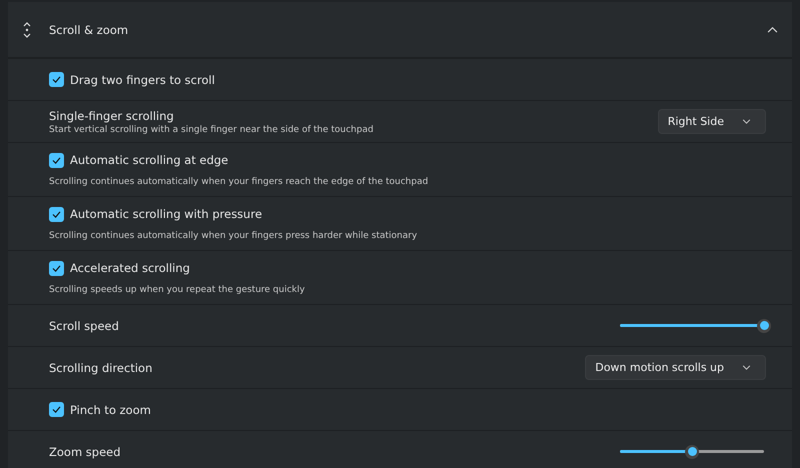 The height and width of the screenshot is (468, 800). Describe the element at coordinates (238, 181) in the screenshot. I see `setting-description: Scrolling continues automatically when your fingers reach the edge of the touchpad` at that location.